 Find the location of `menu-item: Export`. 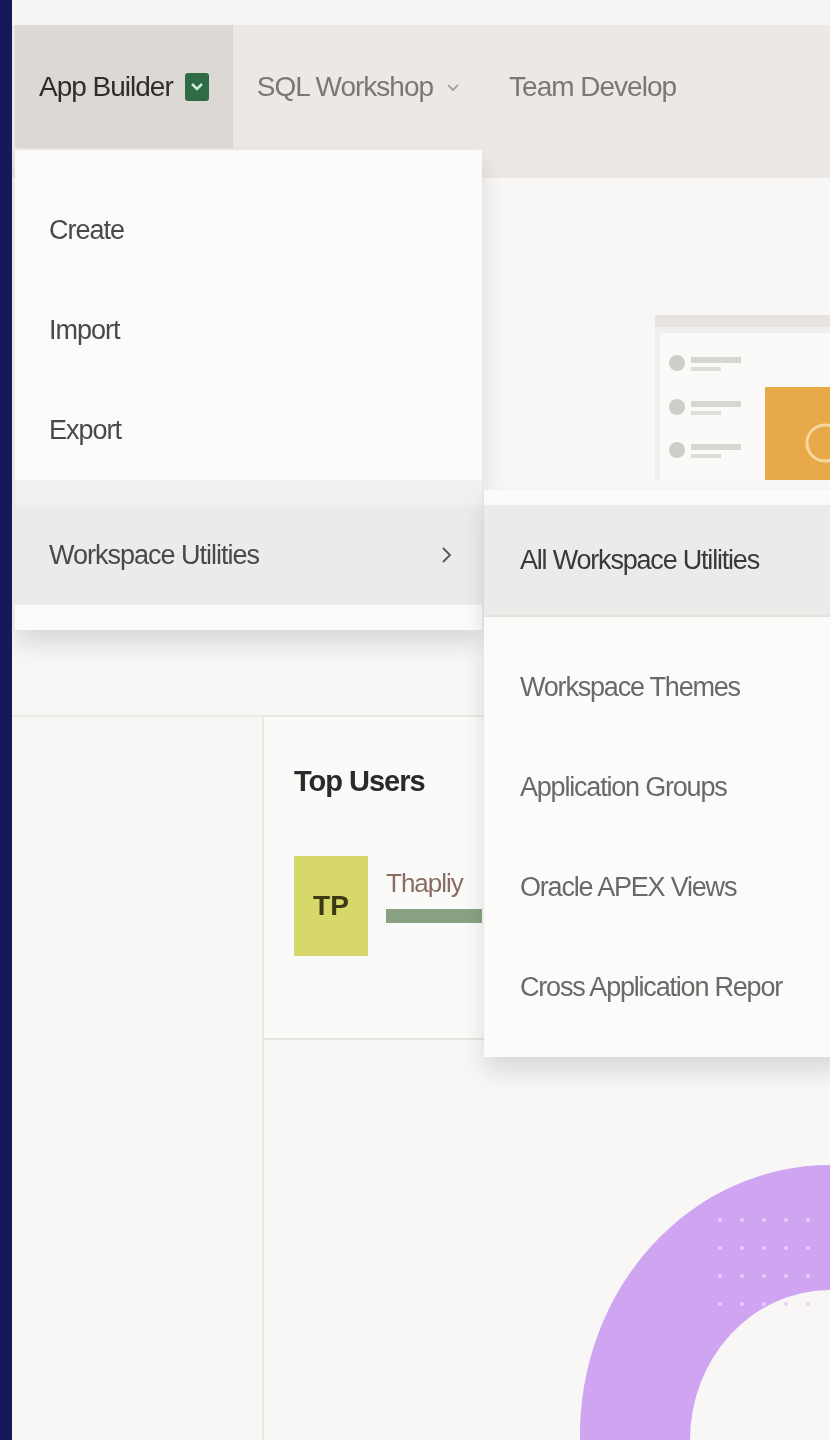

menu-item: Export is located at coordinates (248, 430).